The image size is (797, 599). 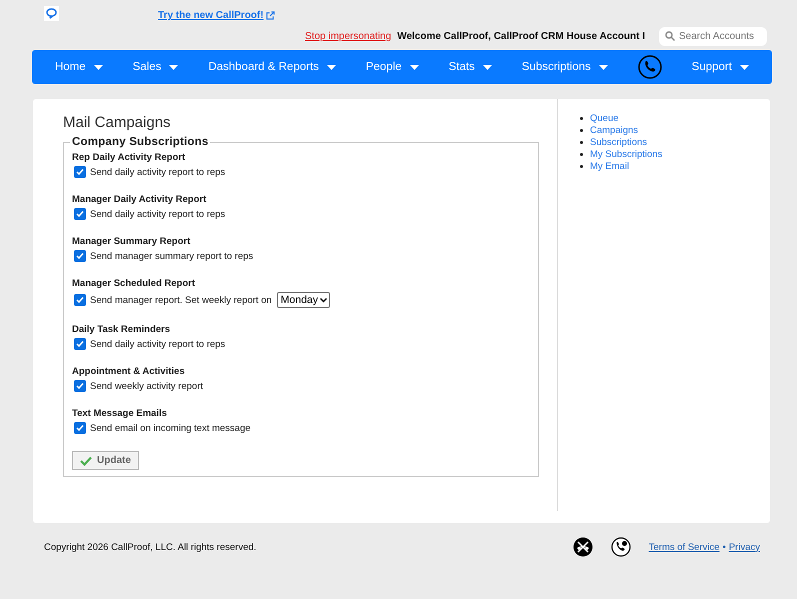 I want to click on nav-menu: People, so click(x=392, y=67).